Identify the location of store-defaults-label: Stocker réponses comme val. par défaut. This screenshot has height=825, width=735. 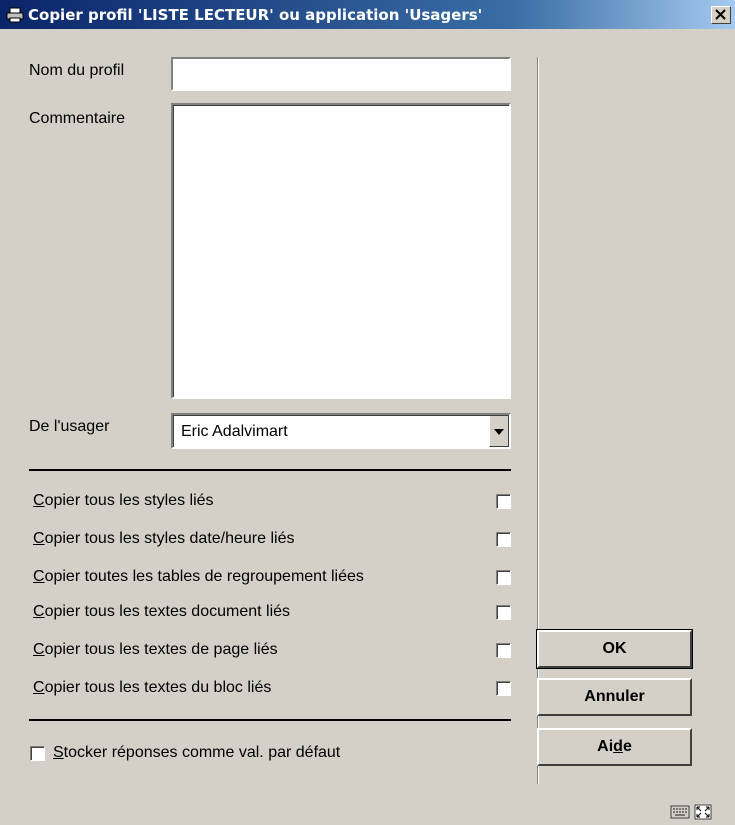
(197, 752).